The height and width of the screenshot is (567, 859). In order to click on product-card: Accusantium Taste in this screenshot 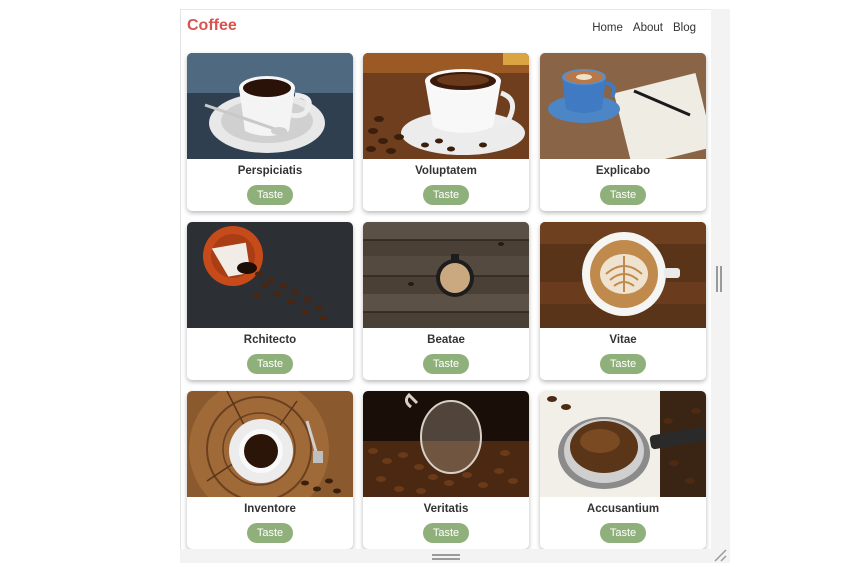, I will do `click(623, 470)`.